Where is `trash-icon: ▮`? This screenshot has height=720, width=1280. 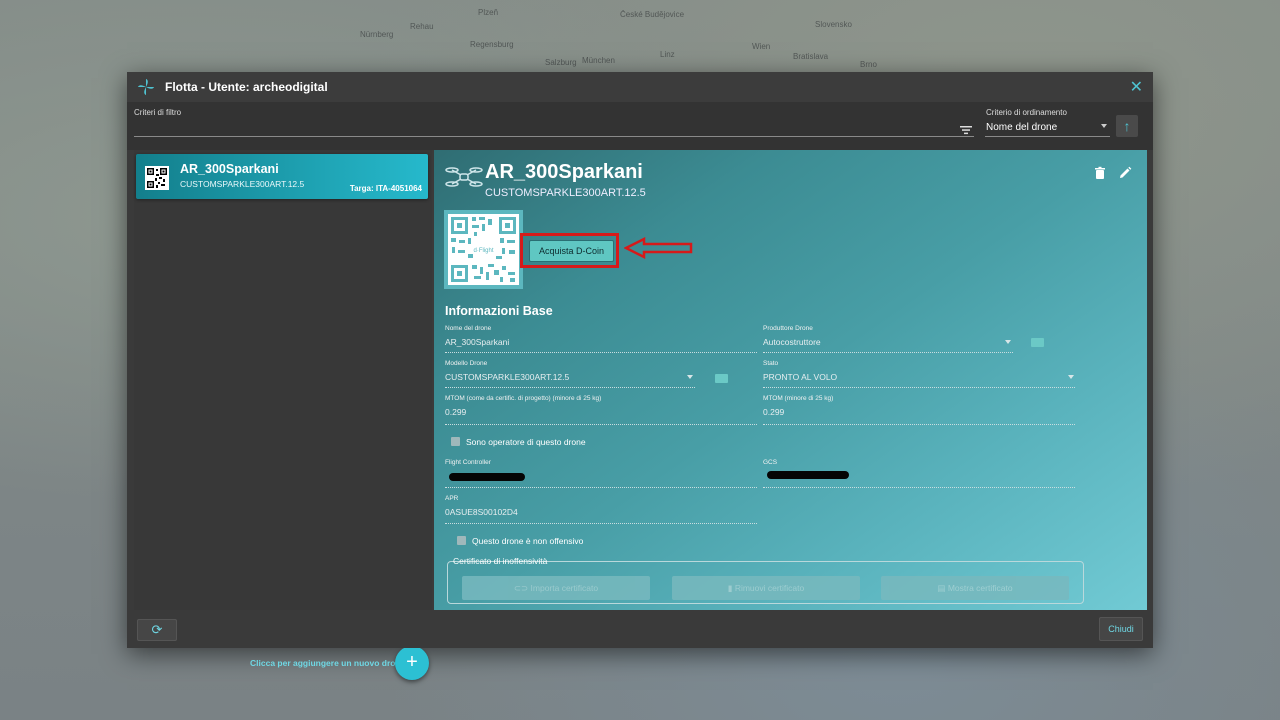 trash-icon: ▮ is located at coordinates (730, 588).